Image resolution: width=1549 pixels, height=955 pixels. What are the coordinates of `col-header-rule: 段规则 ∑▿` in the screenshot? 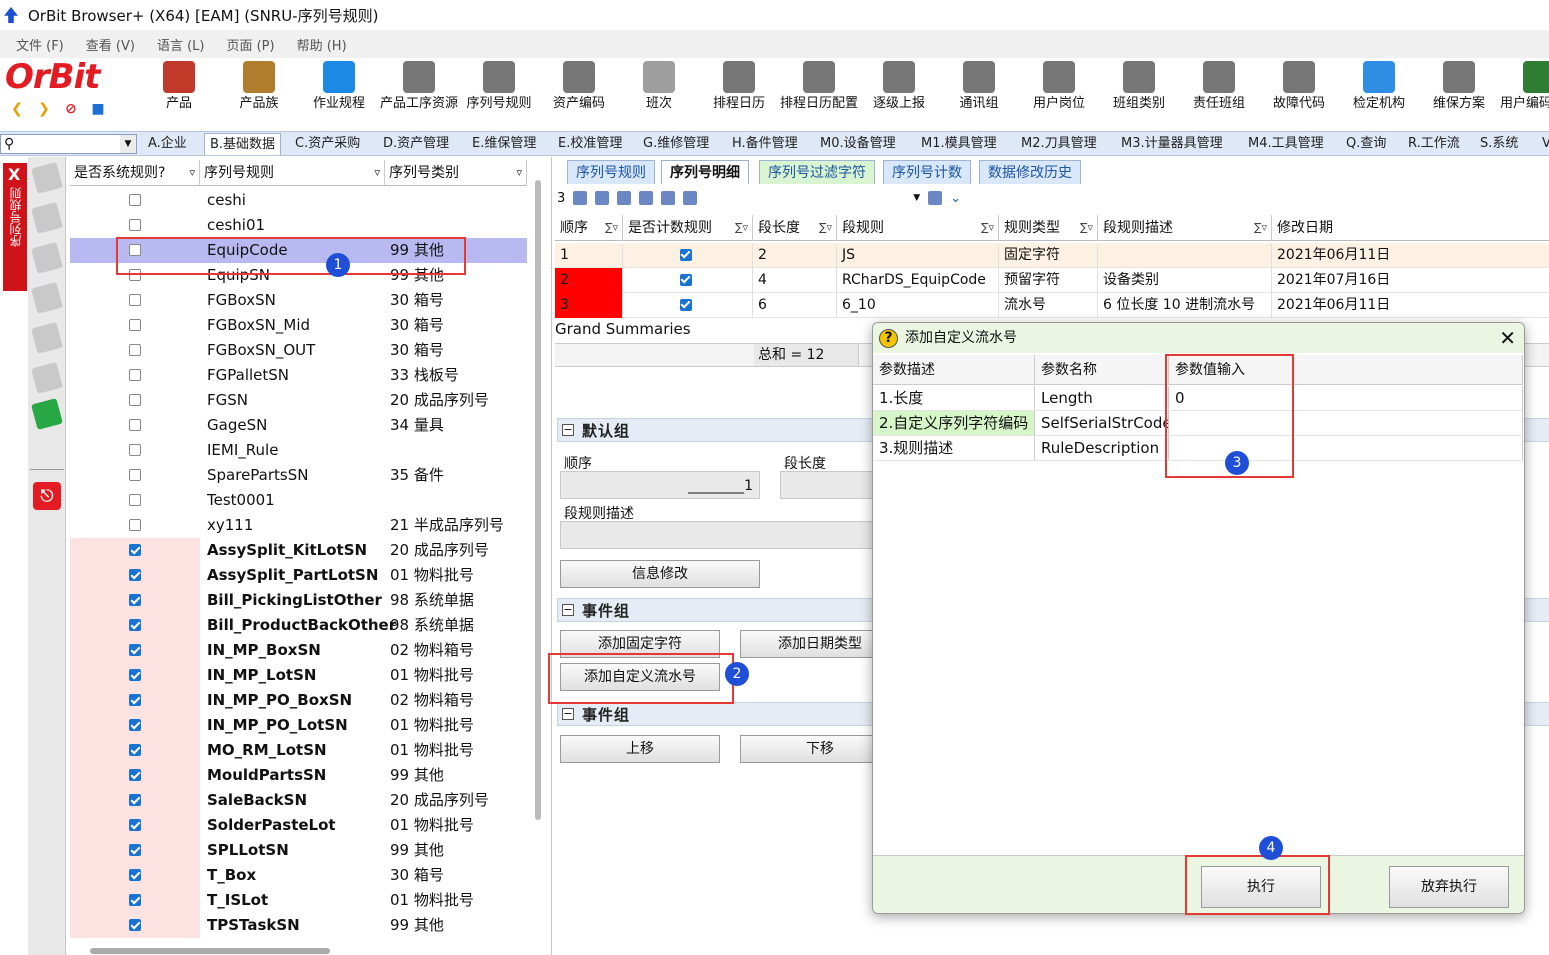 It's located at (918, 228).